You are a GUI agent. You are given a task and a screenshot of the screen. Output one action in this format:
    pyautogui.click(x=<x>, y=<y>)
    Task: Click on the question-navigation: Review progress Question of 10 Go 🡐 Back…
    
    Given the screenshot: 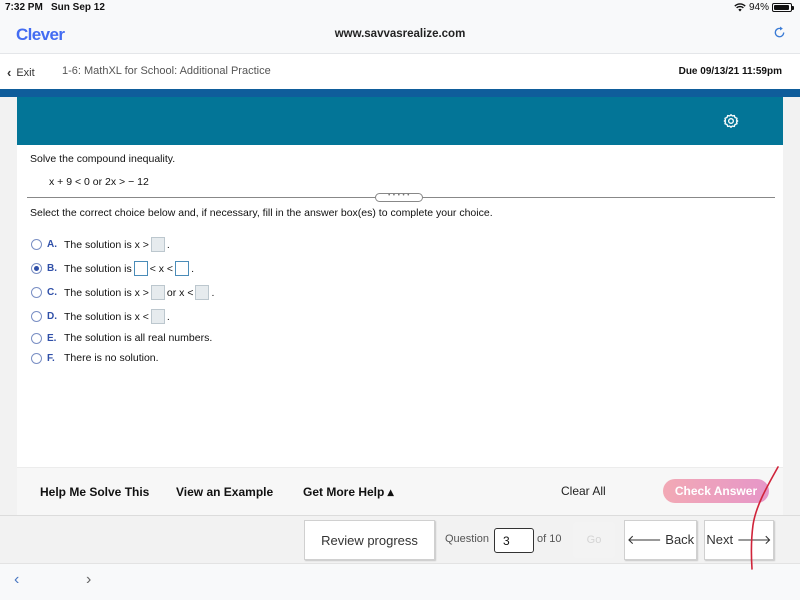 What is the action you would take?
    pyautogui.click(x=400, y=539)
    